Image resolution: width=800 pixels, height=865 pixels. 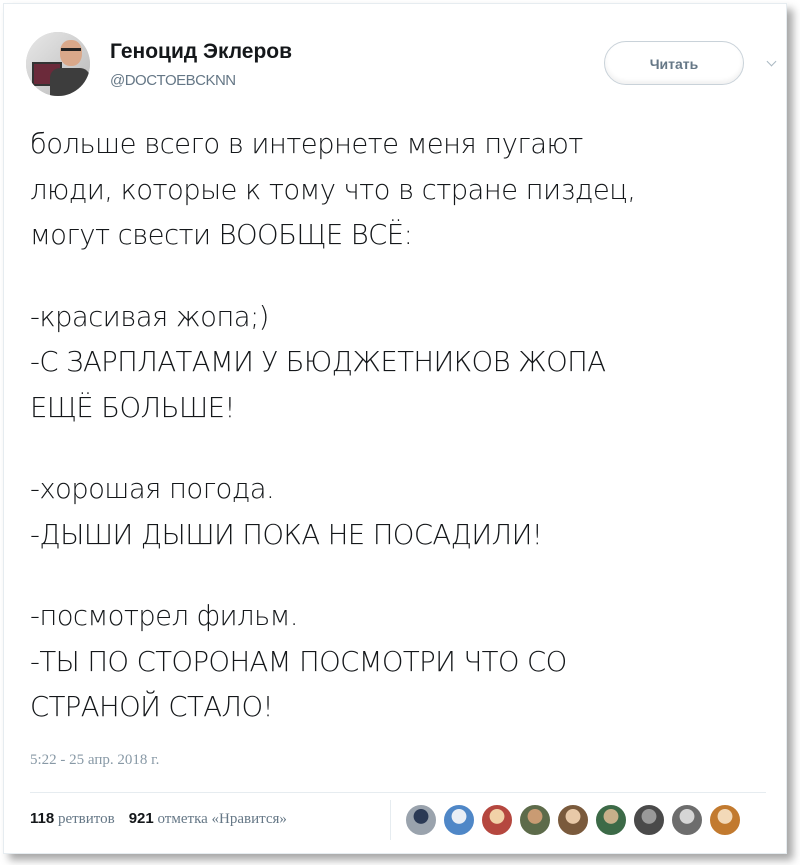 I want to click on tweet-line: -посмотрел фильм., so click(x=164, y=616).